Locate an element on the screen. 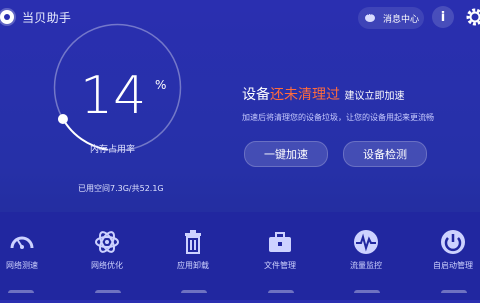  pulse-icon is located at coordinates (366, 242).